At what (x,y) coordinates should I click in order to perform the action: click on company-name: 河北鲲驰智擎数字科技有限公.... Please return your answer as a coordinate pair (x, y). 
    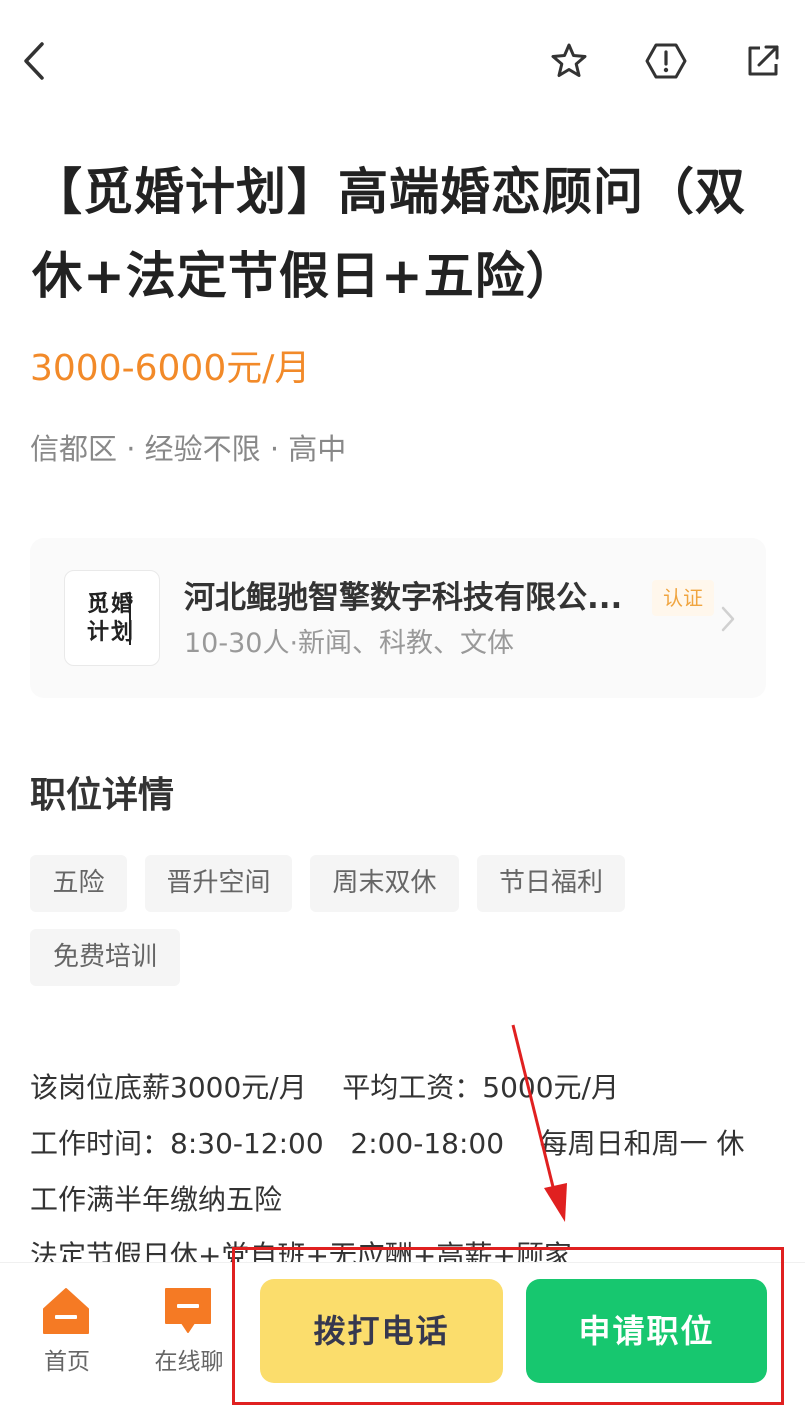
    Looking at the image, I should click on (403, 598).